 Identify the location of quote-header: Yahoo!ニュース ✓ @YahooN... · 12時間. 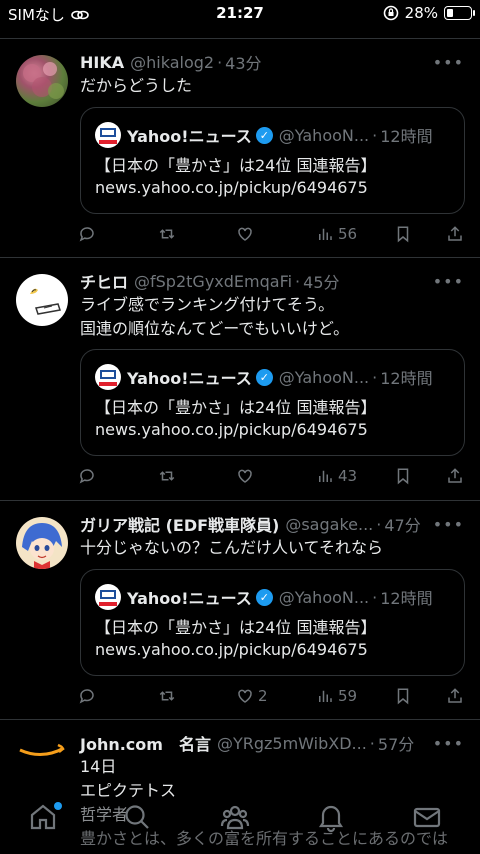
(272, 377).